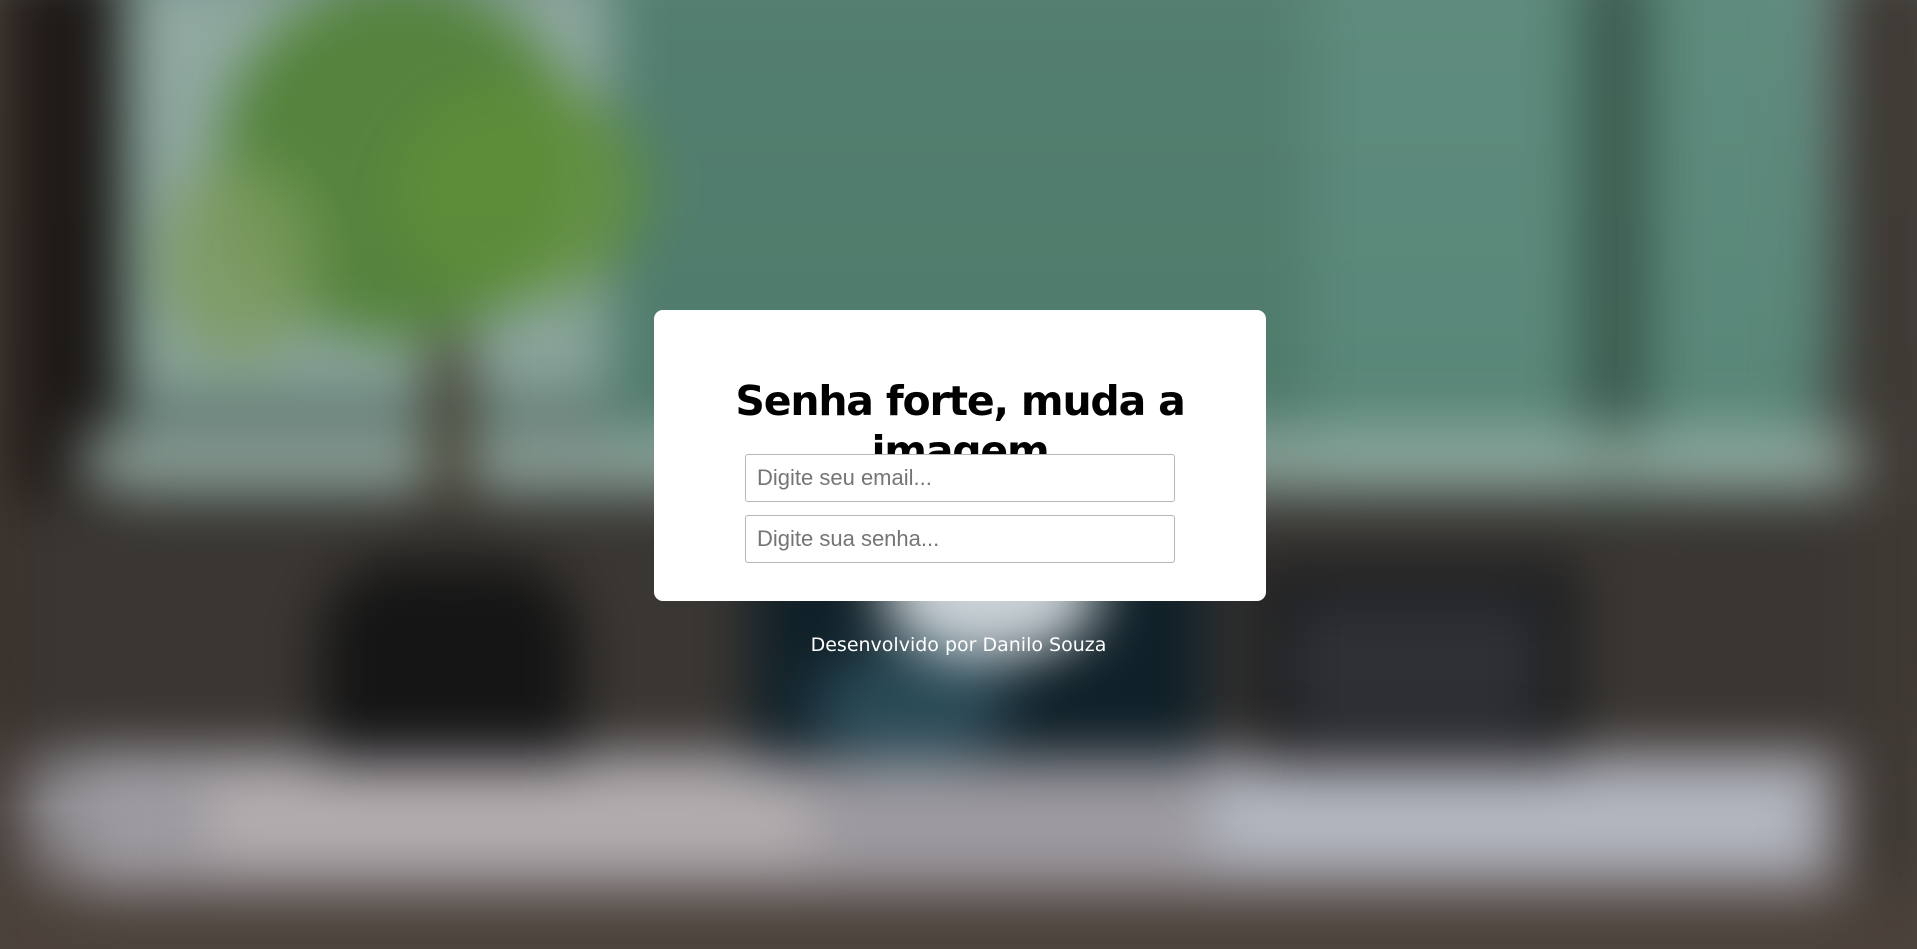 Image resolution: width=1917 pixels, height=949 pixels. Describe the element at coordinates (958, 645) in the screenshot. I see `footer-credit: Desenvolvido por Danilo Souza` at that location.